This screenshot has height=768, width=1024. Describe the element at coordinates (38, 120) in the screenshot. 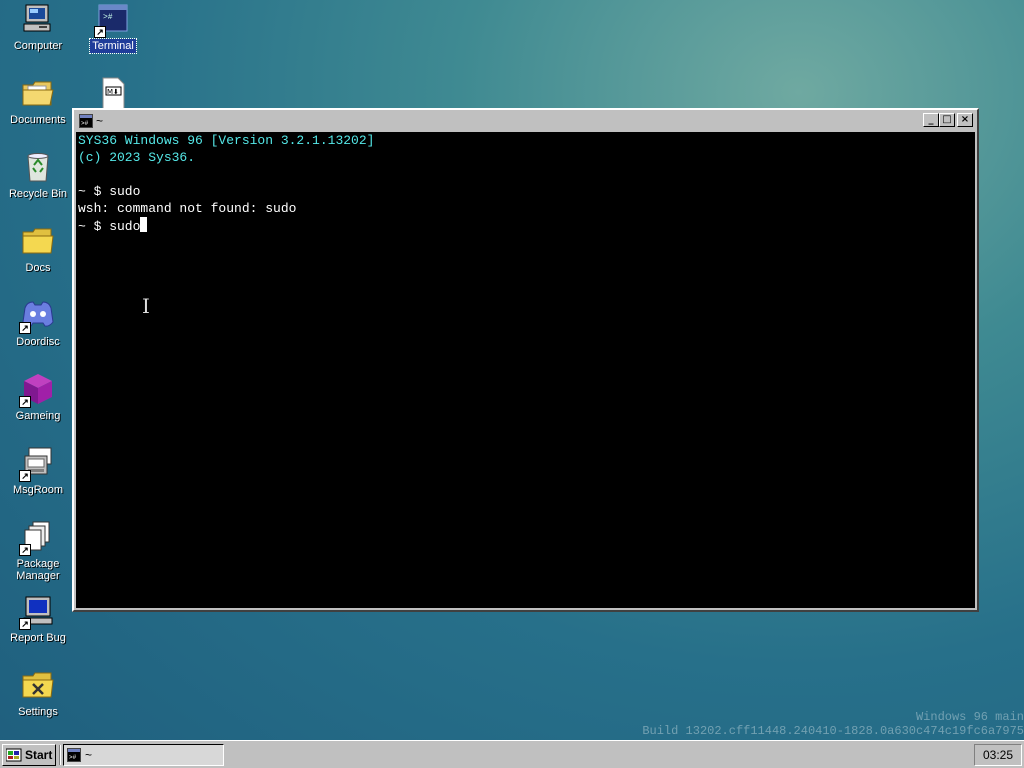

I see `desktop-icon-label: Documents` at that location.